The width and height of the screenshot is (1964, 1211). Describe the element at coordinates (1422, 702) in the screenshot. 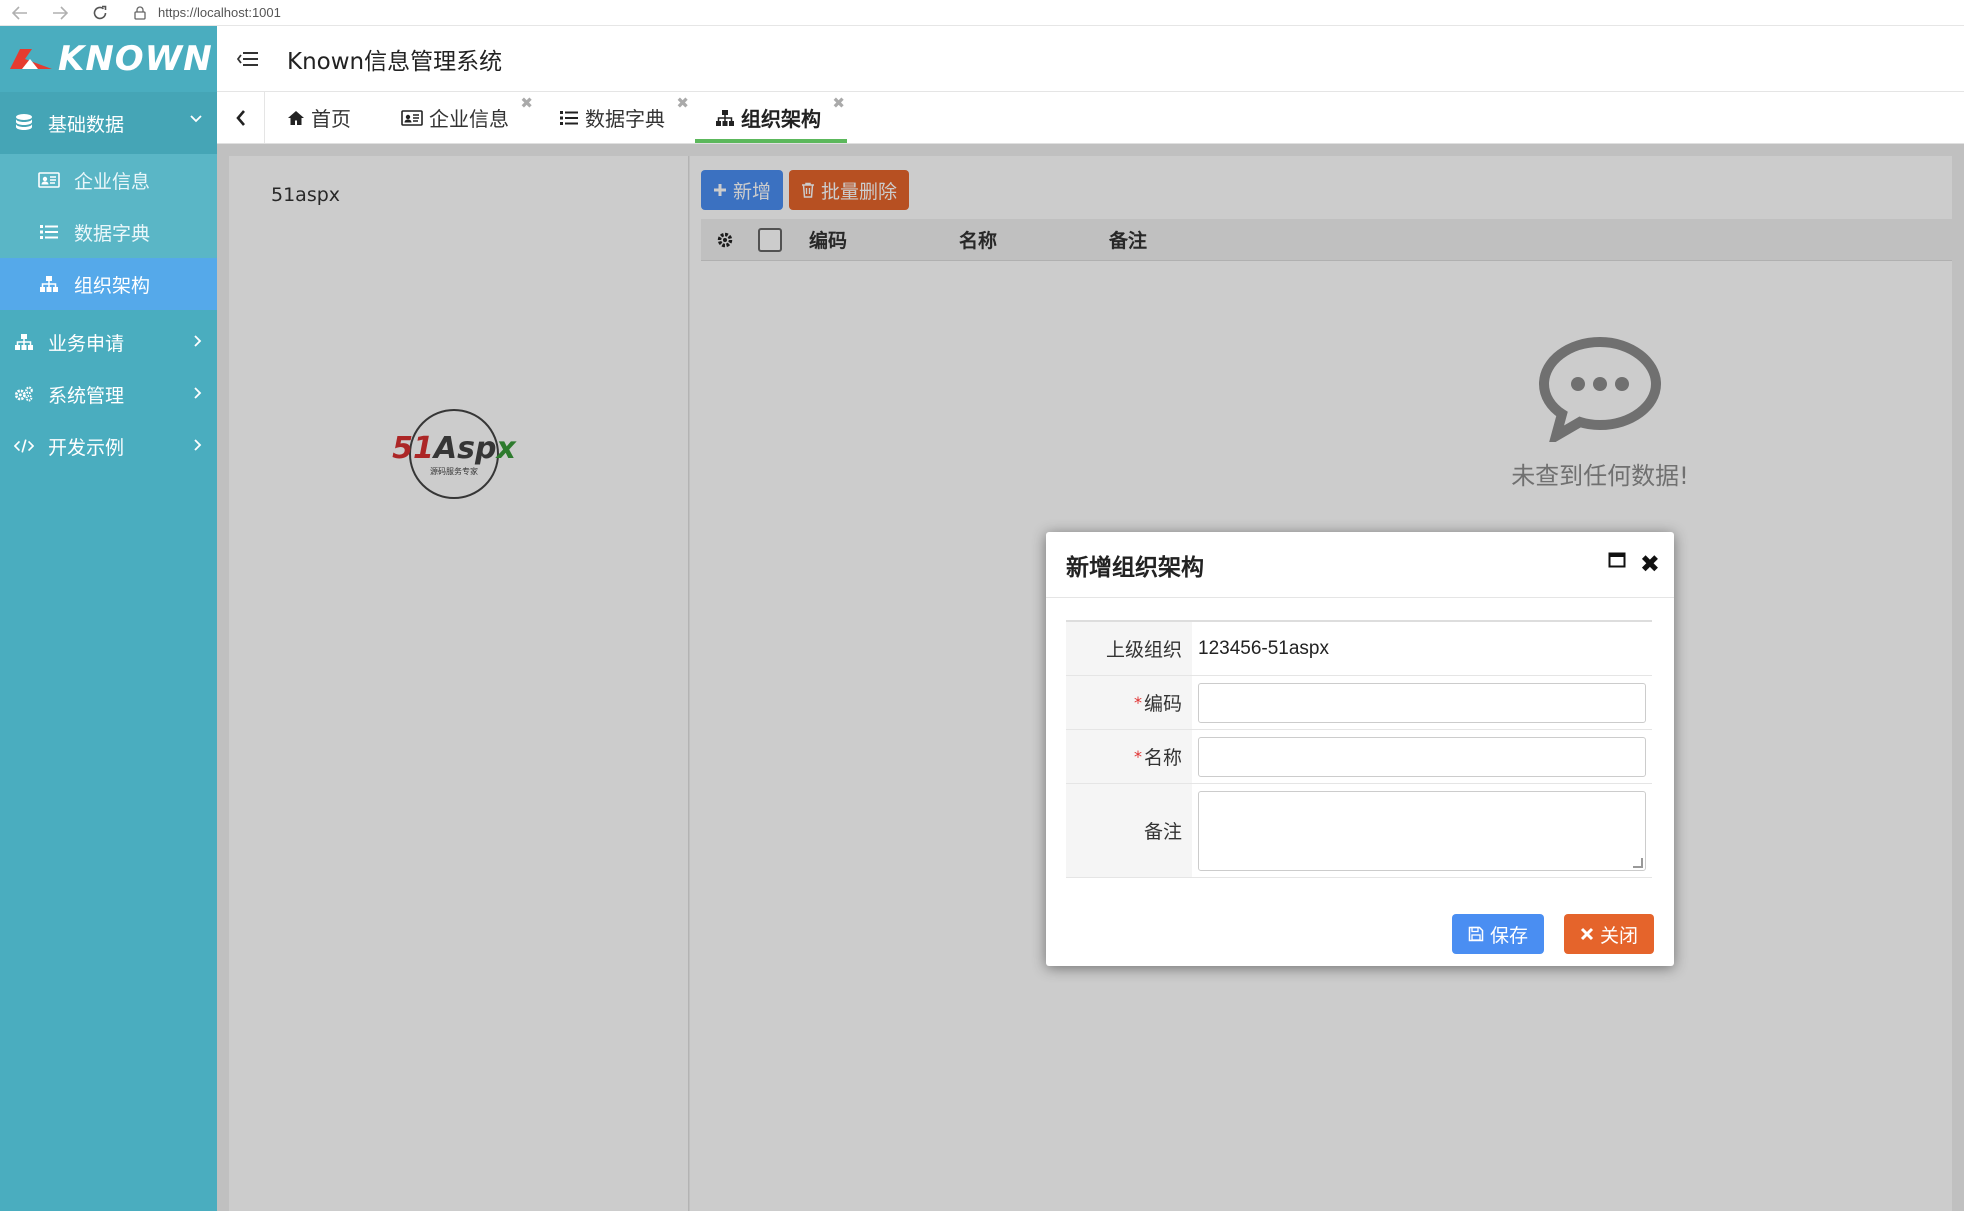

I see `code-input` at that location.